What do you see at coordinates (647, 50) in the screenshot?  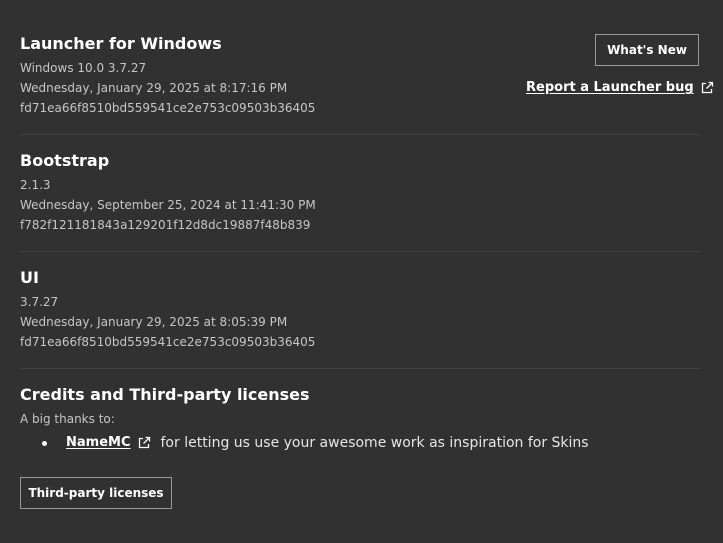 I see `whats-new-button: What's New` at bounding box center [647, 50].